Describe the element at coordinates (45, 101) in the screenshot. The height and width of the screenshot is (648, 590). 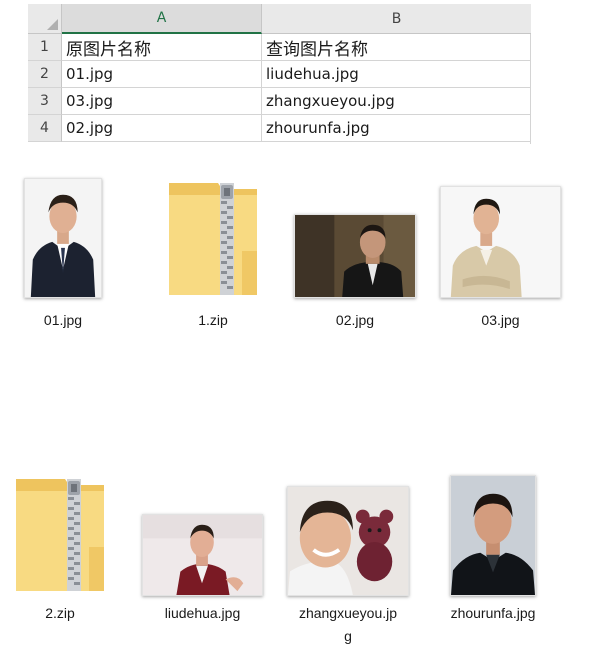
I see `row-header: 3` at that location.